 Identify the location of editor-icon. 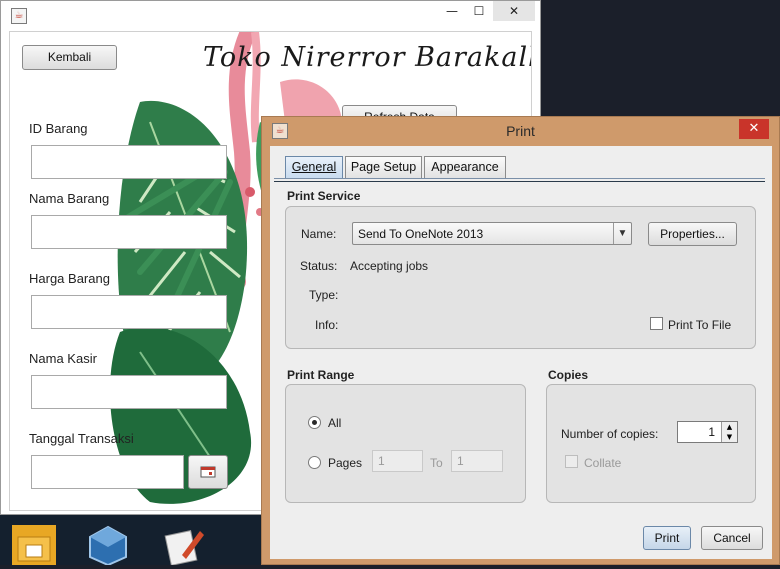
(184, 548).